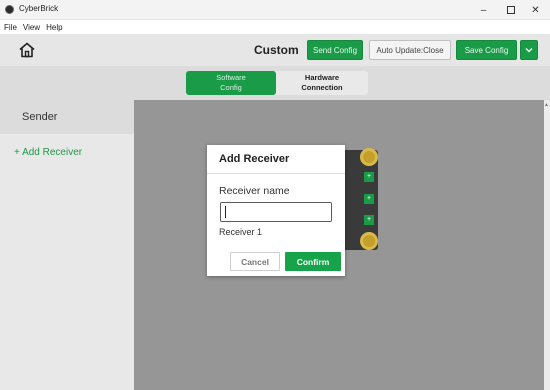  What do you see at coordinates (54, 27) in the screenshot?
I see `menu-help: Help` at bounding box center [54, 27].